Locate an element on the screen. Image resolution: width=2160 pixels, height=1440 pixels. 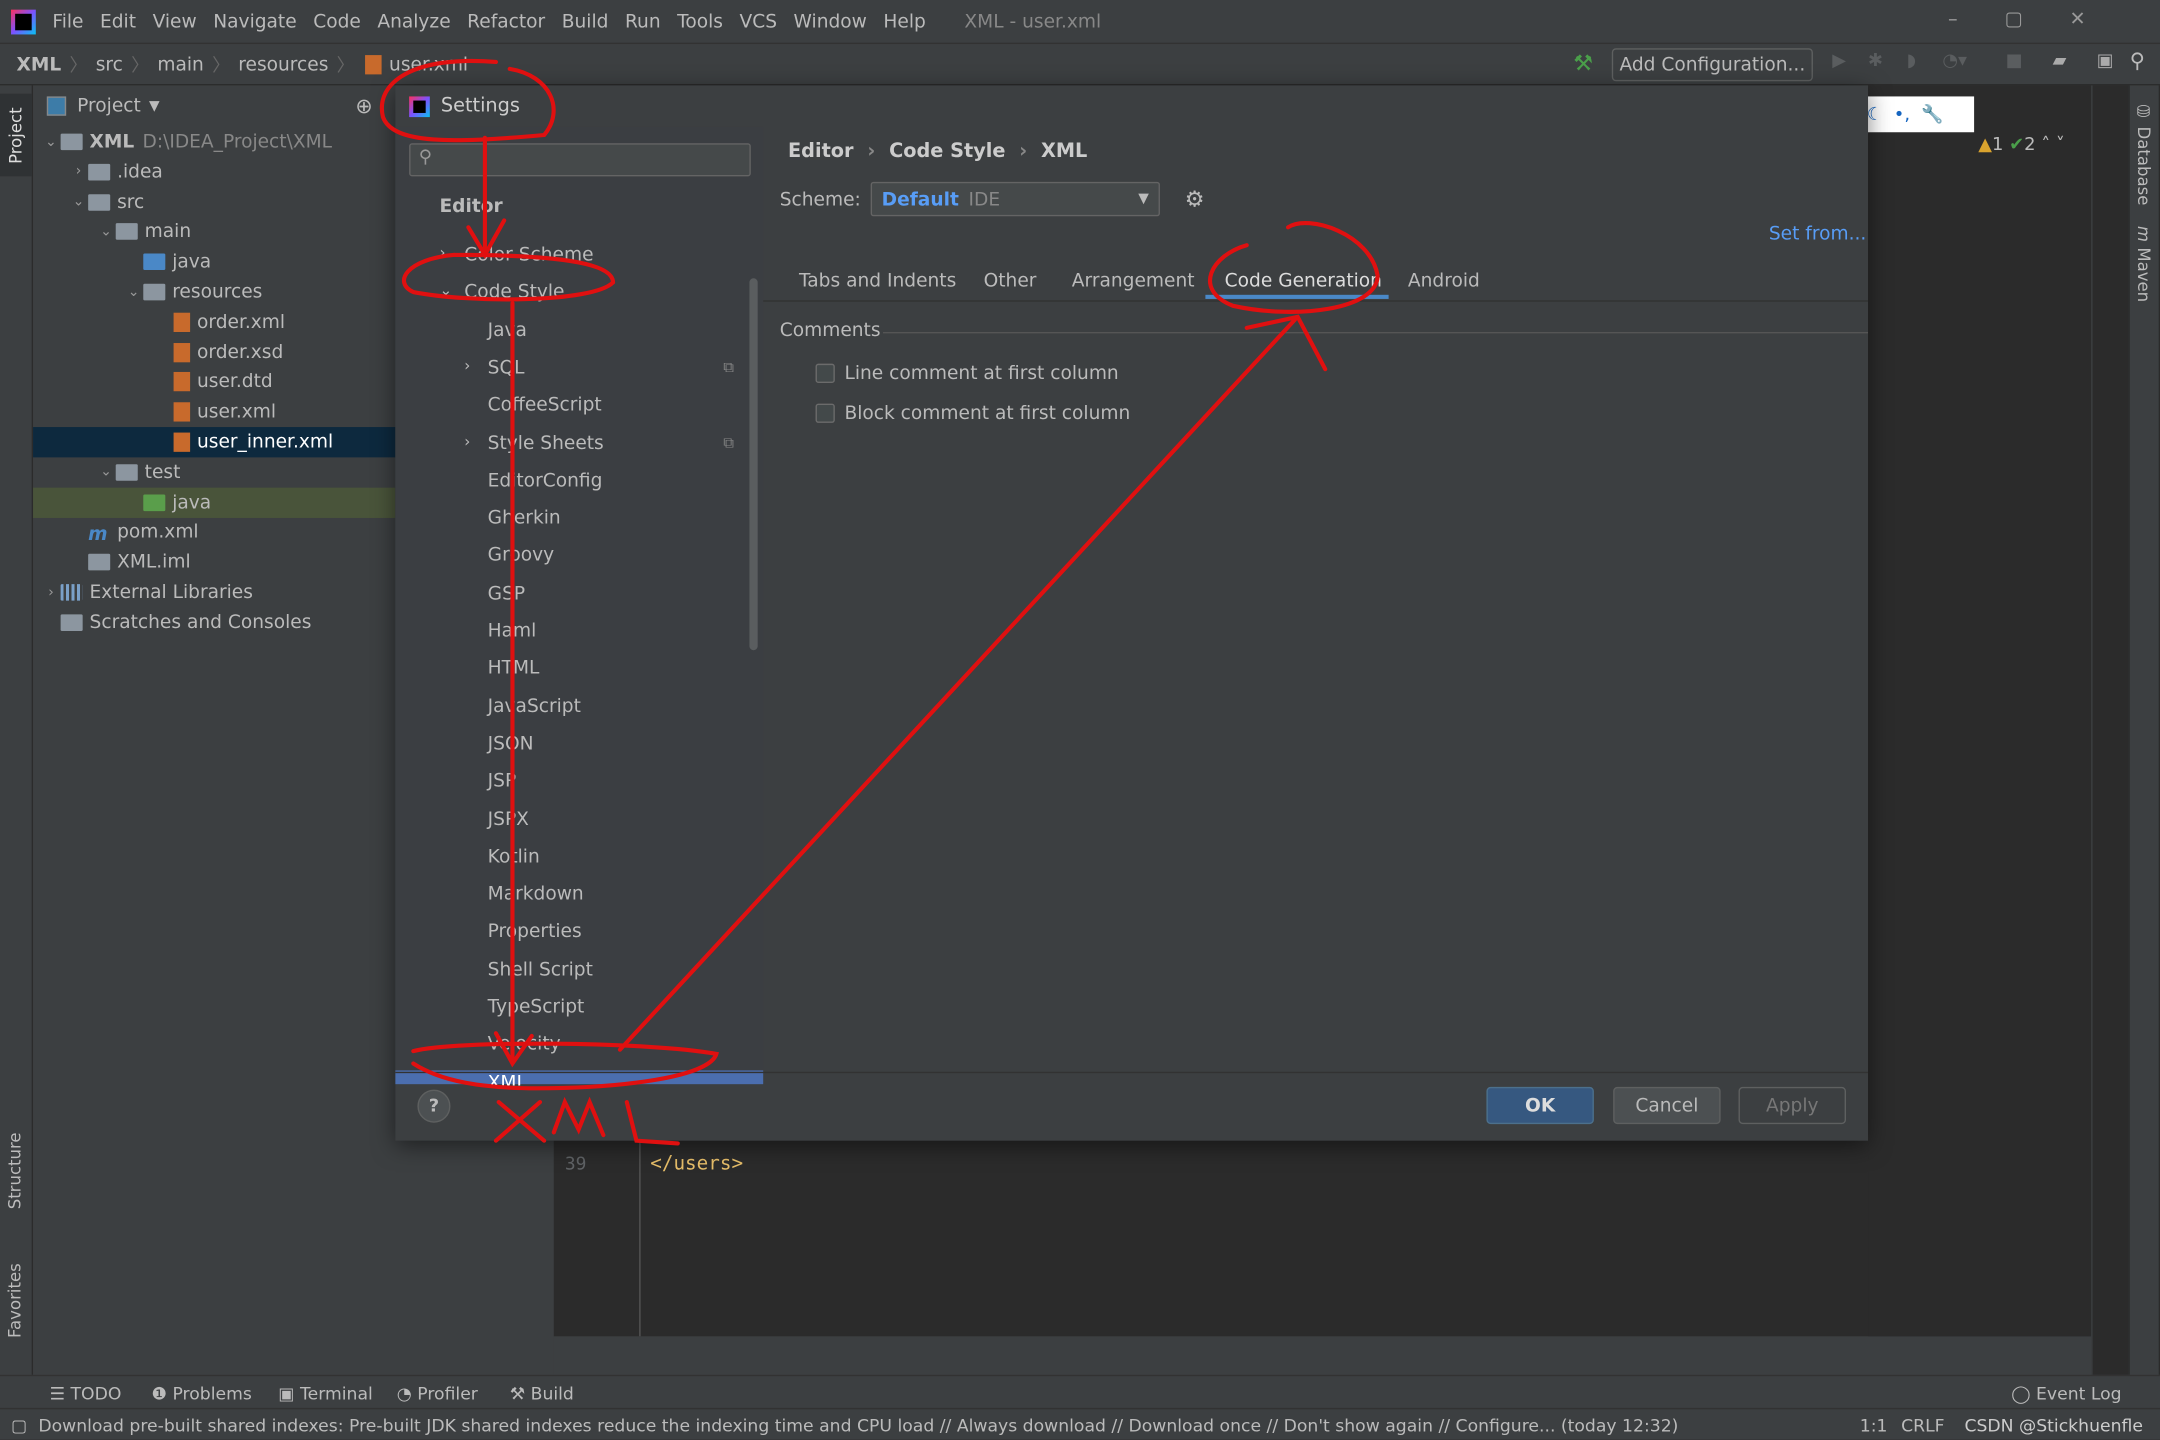
circle-code-generation is located at coordinates (1294, 267).